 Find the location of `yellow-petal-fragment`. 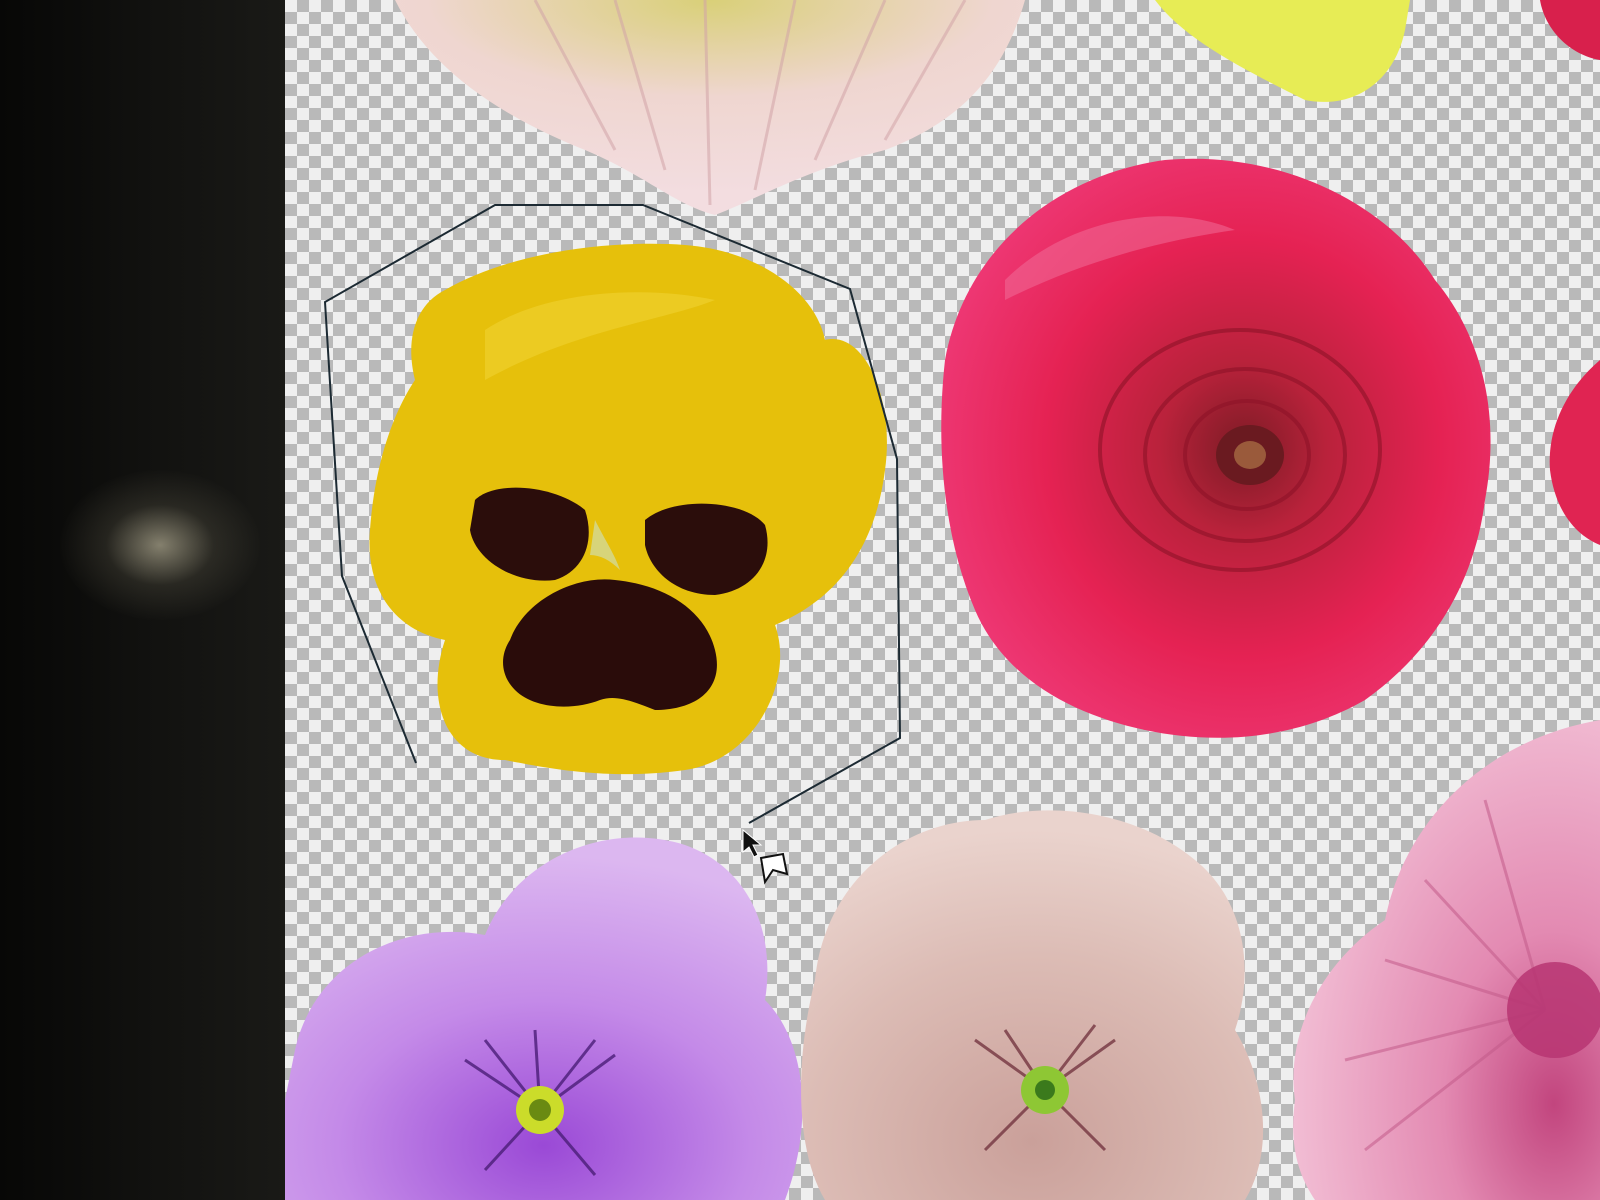

yellow-petal-fragment is located at coordinates (1282, 51).